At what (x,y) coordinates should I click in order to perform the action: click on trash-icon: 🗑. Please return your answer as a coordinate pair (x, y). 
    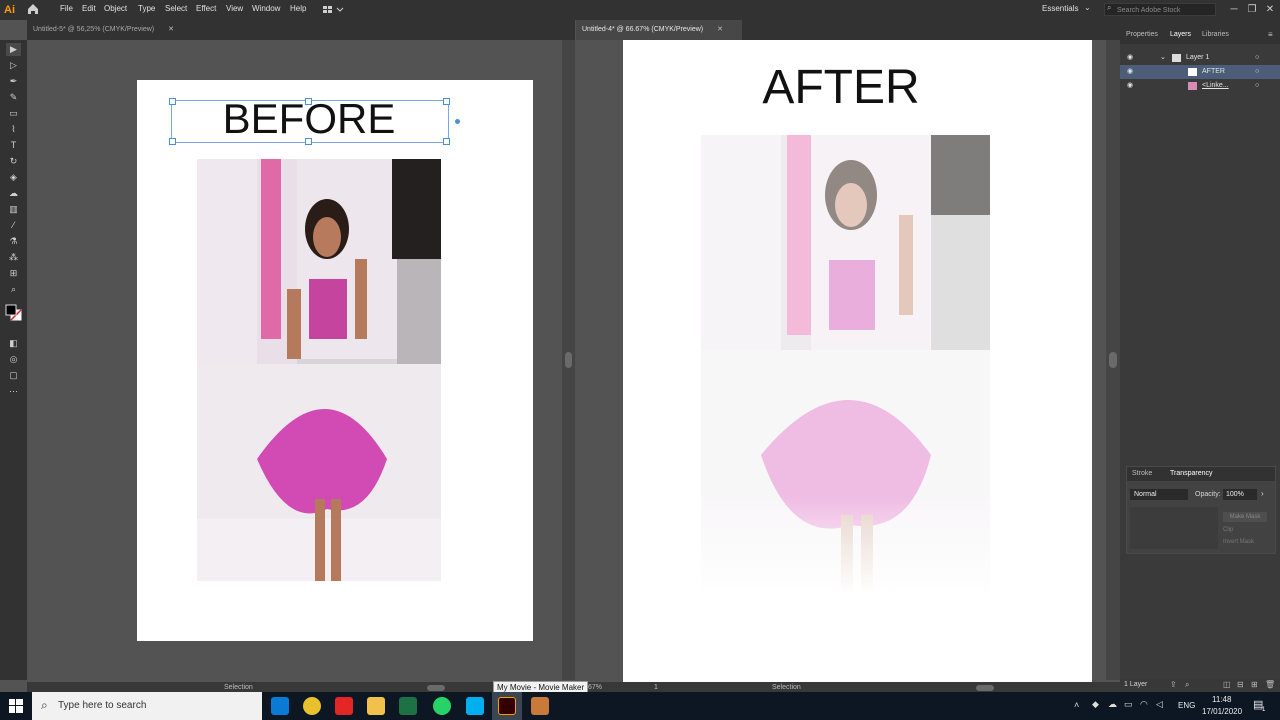
    Looking at the image, I should click on (1270, 684).